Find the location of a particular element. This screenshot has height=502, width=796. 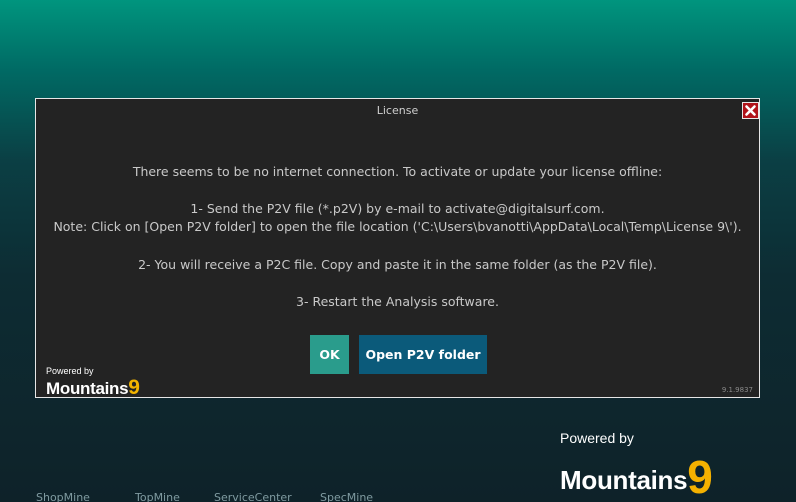

taskbar-item: ShopMine is located at coordinates (63, 496).